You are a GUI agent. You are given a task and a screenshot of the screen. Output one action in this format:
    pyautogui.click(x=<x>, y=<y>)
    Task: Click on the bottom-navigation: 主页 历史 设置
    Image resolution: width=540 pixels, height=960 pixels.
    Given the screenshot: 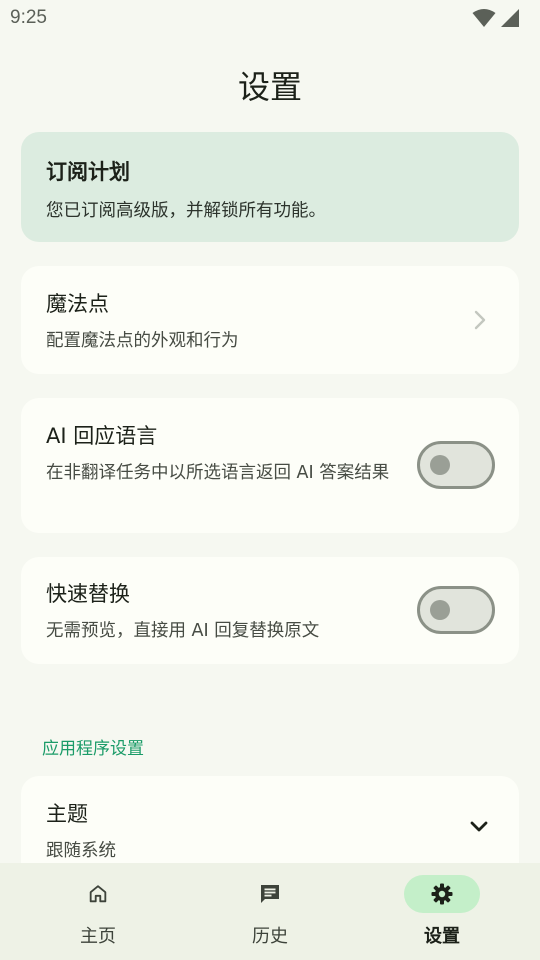 What is the action you would take?
    pyautogui.click(x=270, y=911)
    